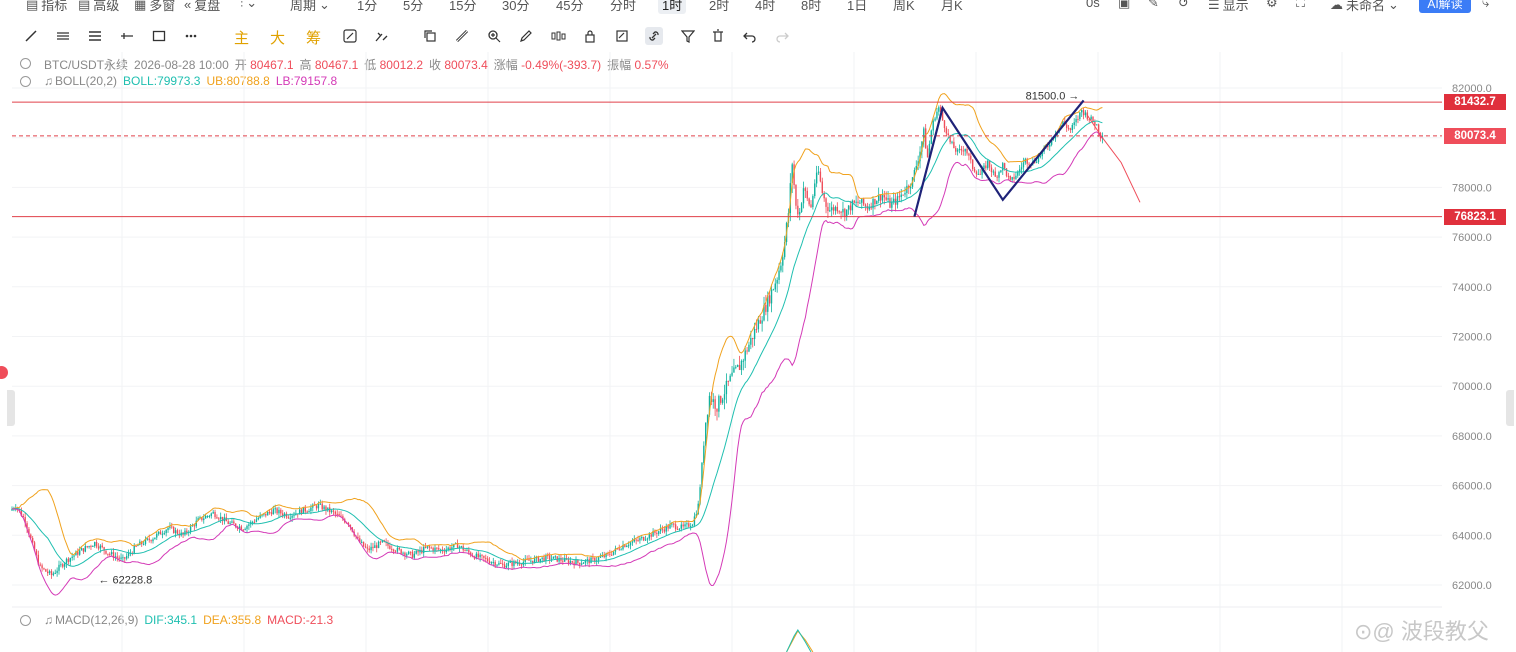  What do you see at coordinates (494, 36) in the screenshot?
I see `zoom-in-icon` at bounding box center [494, 36].